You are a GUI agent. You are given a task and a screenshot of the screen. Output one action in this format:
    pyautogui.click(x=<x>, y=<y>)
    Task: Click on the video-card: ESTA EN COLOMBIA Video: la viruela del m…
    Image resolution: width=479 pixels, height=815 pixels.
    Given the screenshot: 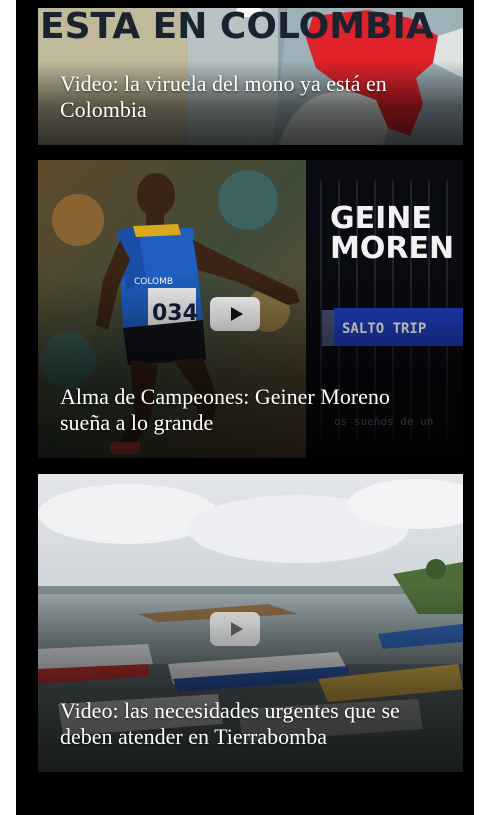 What is the action you would take?
    pyautogui.click(x=250, y=76)
    